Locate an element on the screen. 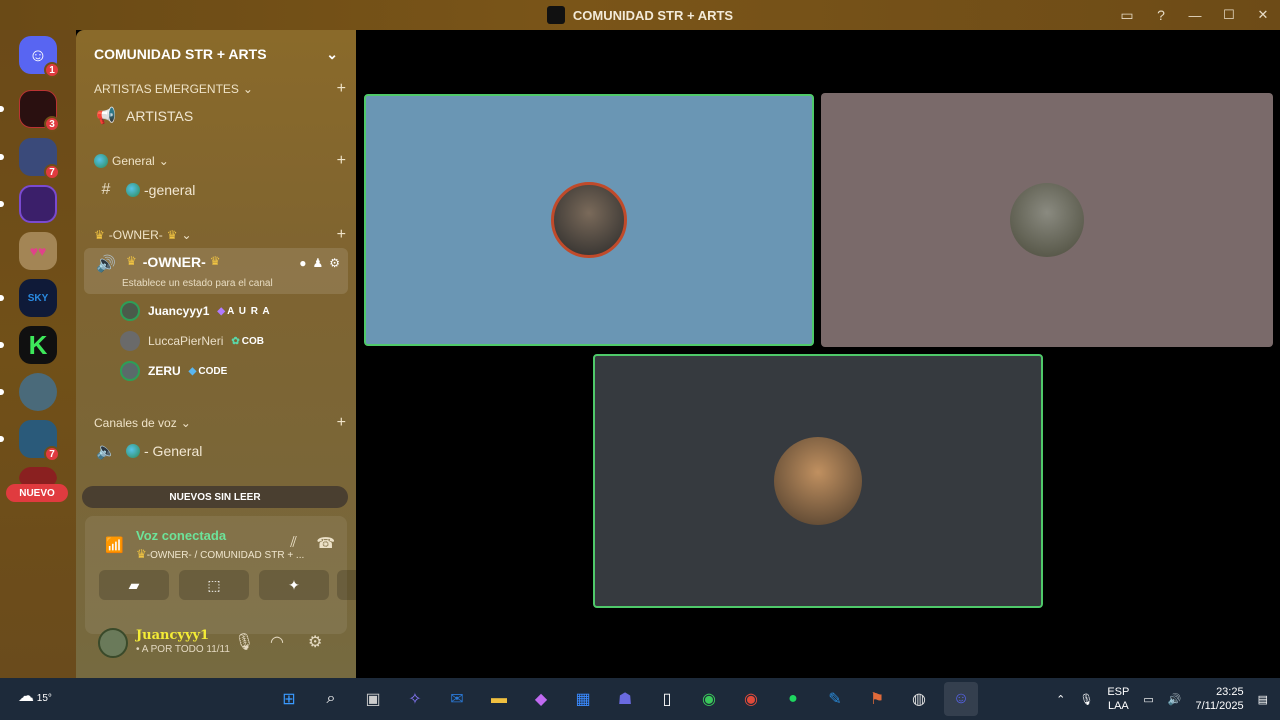 The height and width of the screenshot is (720, 1280). notification-icon: ▤ is located at coordinates (1263, 699).